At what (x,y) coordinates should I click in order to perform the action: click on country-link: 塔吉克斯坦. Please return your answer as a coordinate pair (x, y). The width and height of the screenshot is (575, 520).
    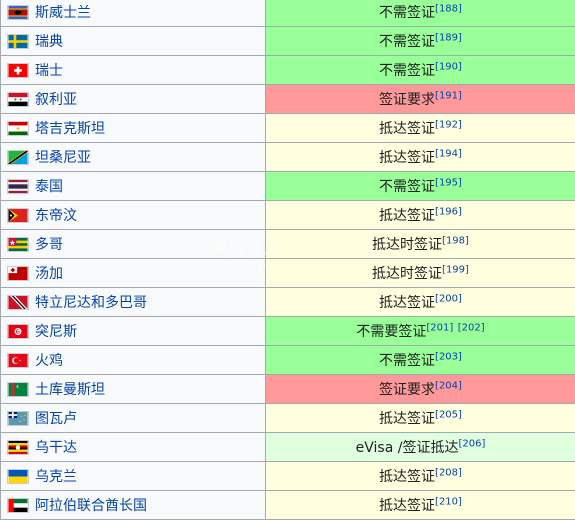
    Looking at the image, I should click on (70, 129).